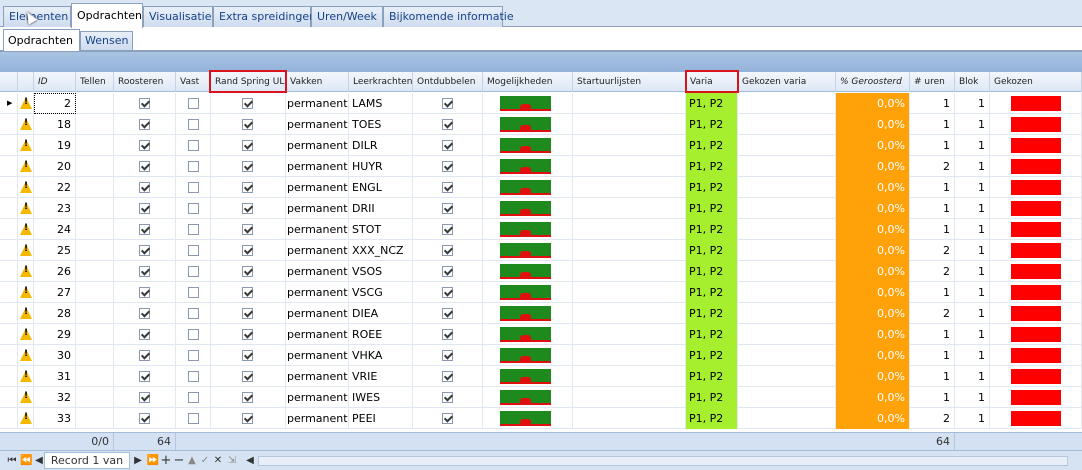 This screenshot has width=1082, height=470. What do you see at coordinates (87, 461) in the screenshot?
I see `record-indicator: Record 1 van 49` at bounding box center [87, 461].